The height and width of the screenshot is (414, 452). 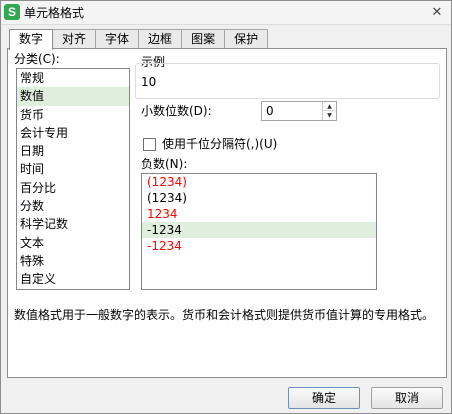 I want to click on negative-item-selected: -1234, so click(x=259, y=230).